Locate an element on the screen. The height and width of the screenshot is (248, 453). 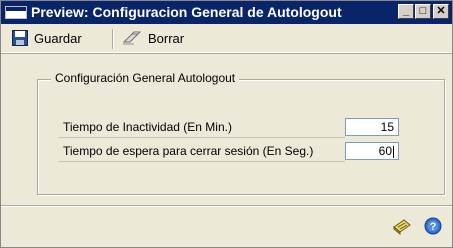
help-icon: ? is located at coordinates (433, 227).